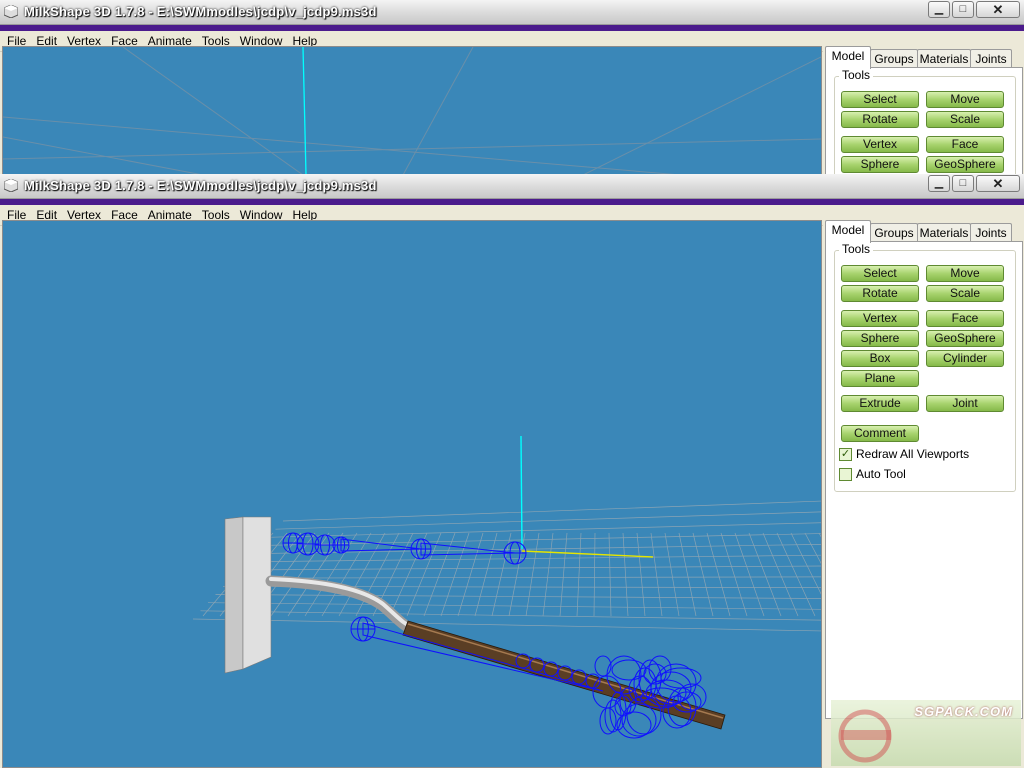 This screenshot has width=1024, height=768. Describe the element at coordinates (845, 454) in the screenshot. I see `checkmark-icon: ✓` at that location.